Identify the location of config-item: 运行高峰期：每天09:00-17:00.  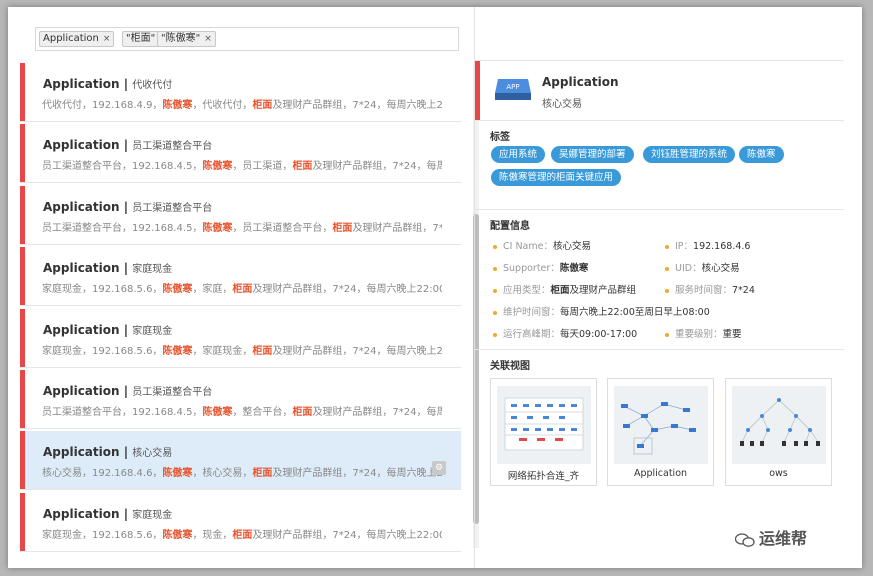
(565, 333).